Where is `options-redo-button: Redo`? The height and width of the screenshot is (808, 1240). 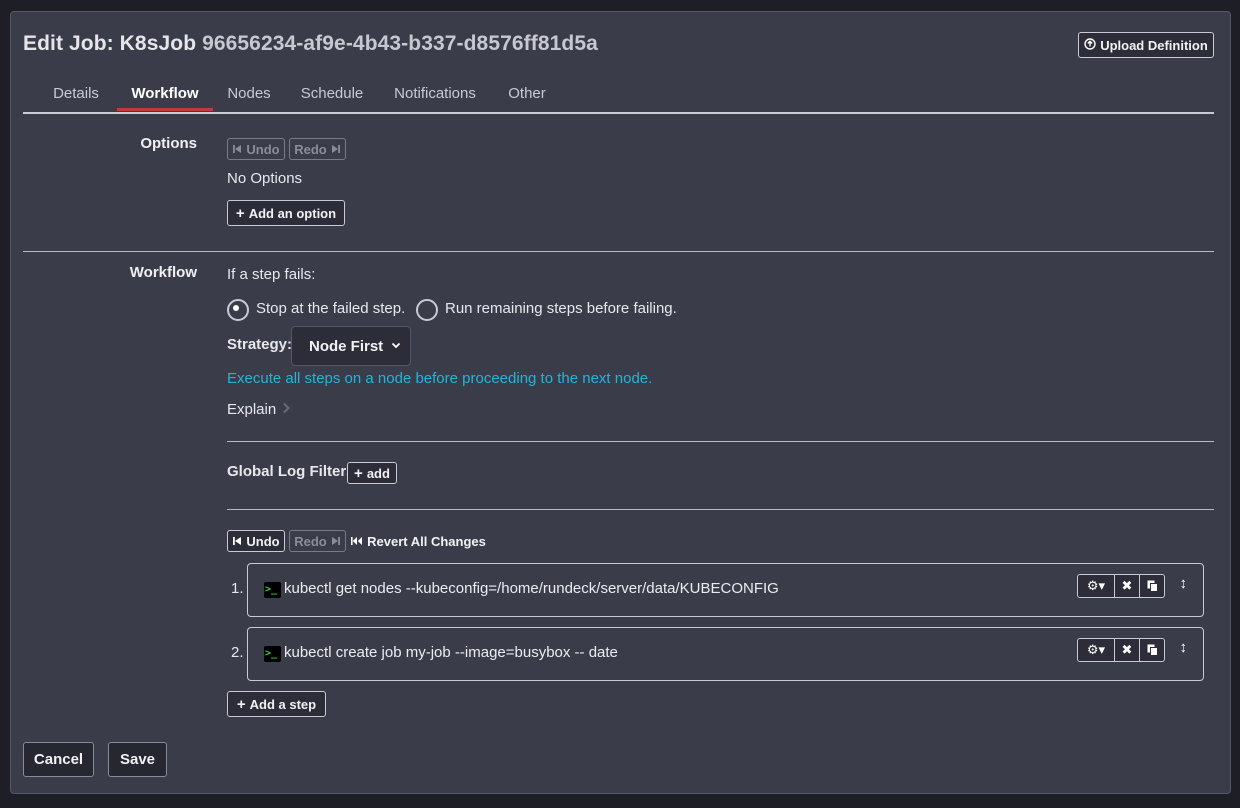
options-redo-button: Redo is located at coordinates (317, 149).